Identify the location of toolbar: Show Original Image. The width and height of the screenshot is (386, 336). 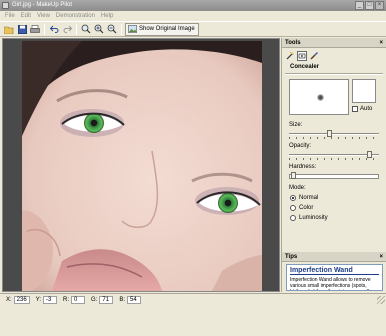
(193, 29).